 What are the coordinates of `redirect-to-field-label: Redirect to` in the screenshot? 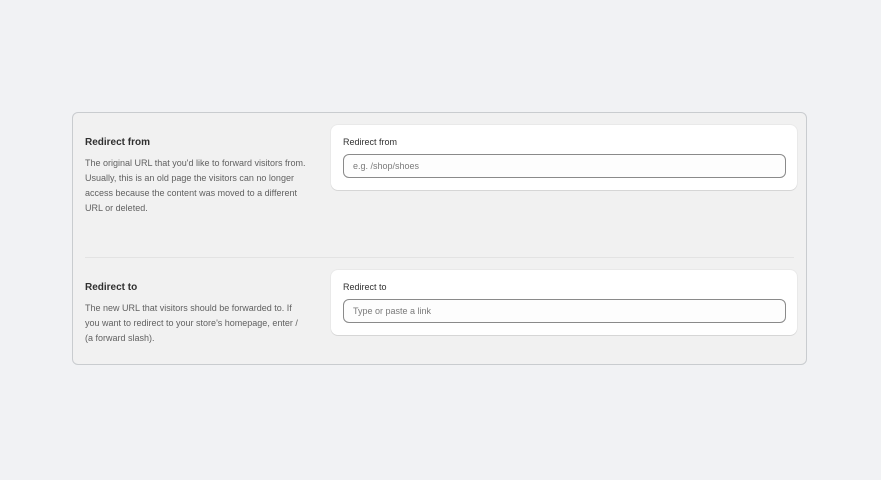 It's located at (365, 287).